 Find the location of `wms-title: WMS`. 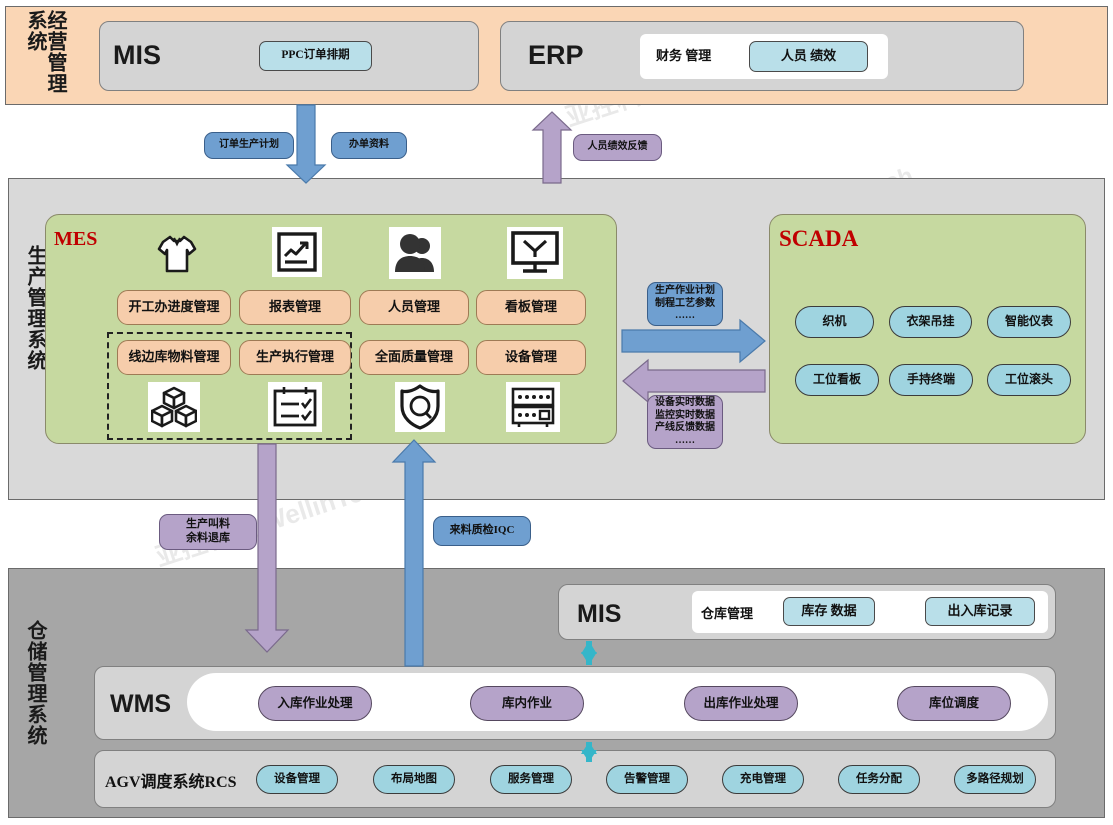

wms-title: WMS is located at coordinates (141, 704).